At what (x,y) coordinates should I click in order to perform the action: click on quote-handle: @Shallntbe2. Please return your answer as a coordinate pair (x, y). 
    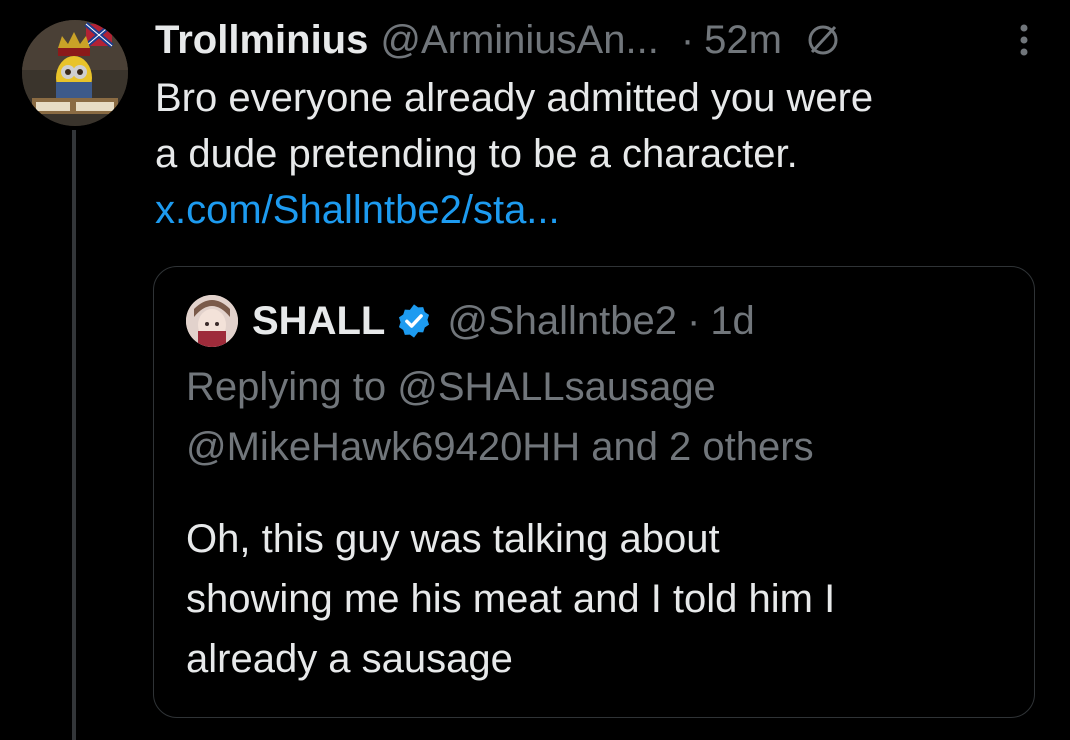
    Looking at the image, I should click on (562, 321).